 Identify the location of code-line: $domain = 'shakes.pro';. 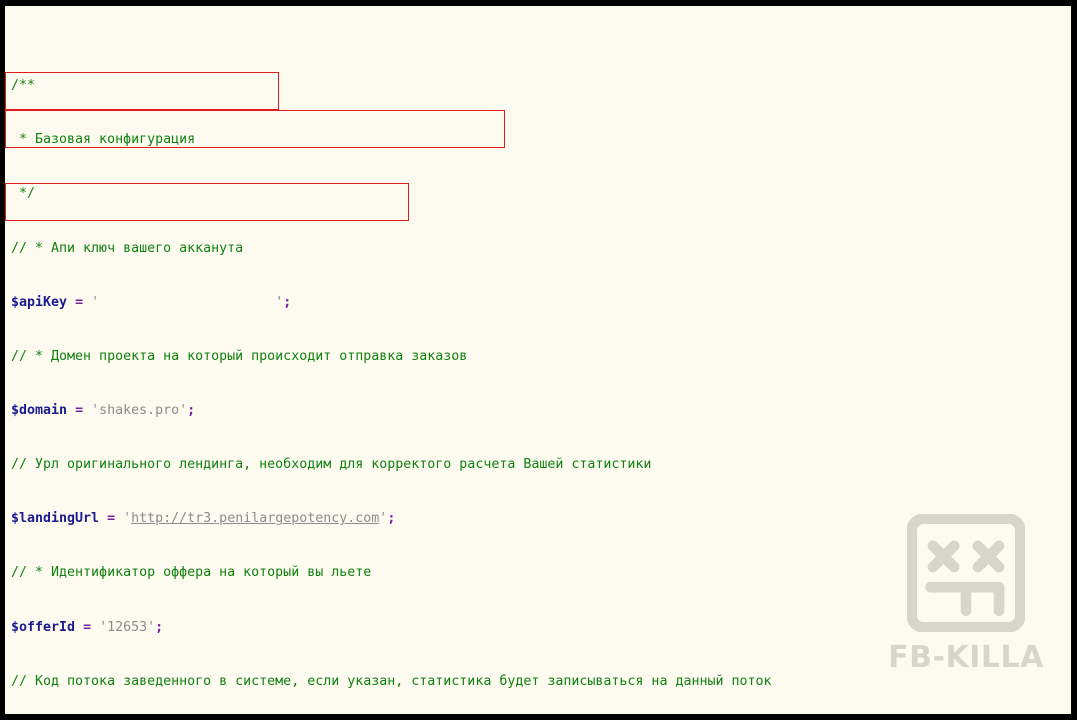
(103, 410).